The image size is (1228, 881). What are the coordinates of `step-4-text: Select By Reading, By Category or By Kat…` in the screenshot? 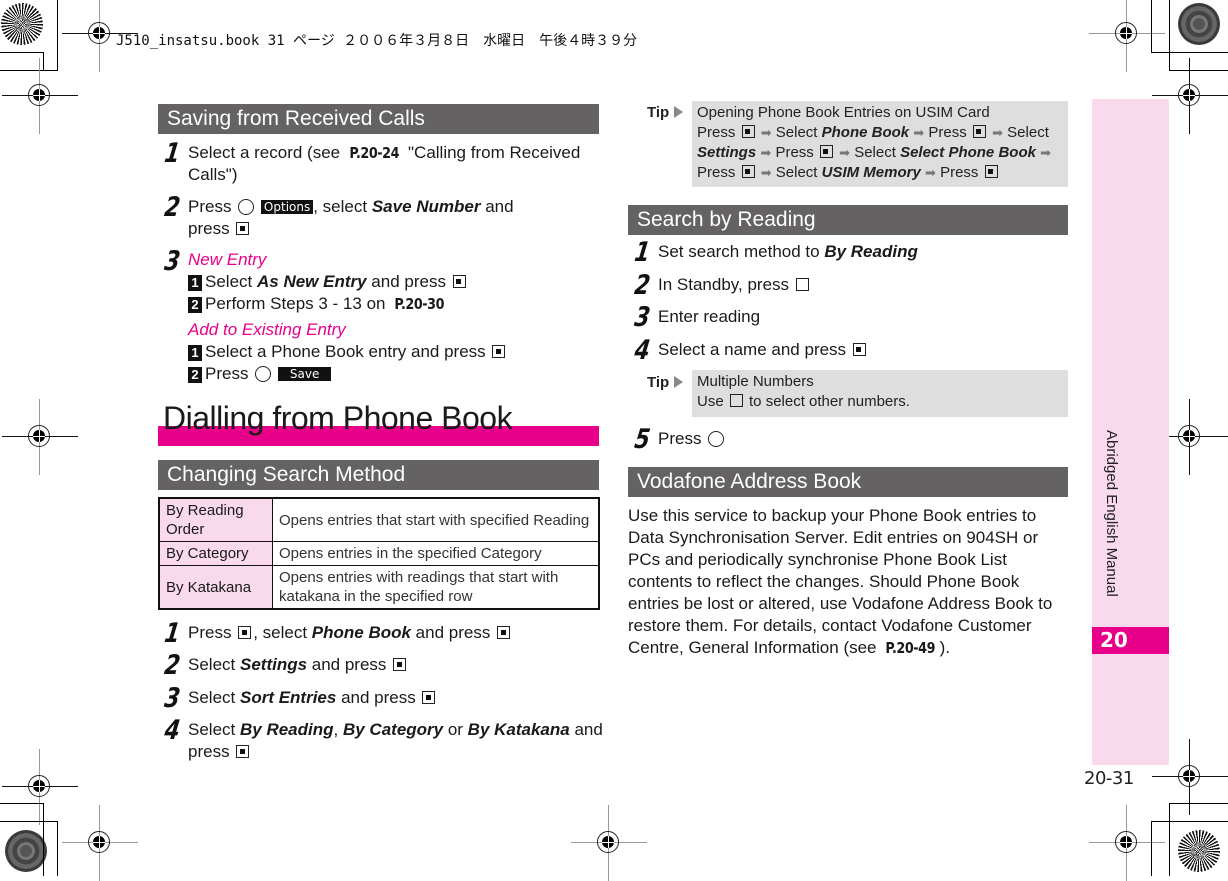 It's located at (395, 741).